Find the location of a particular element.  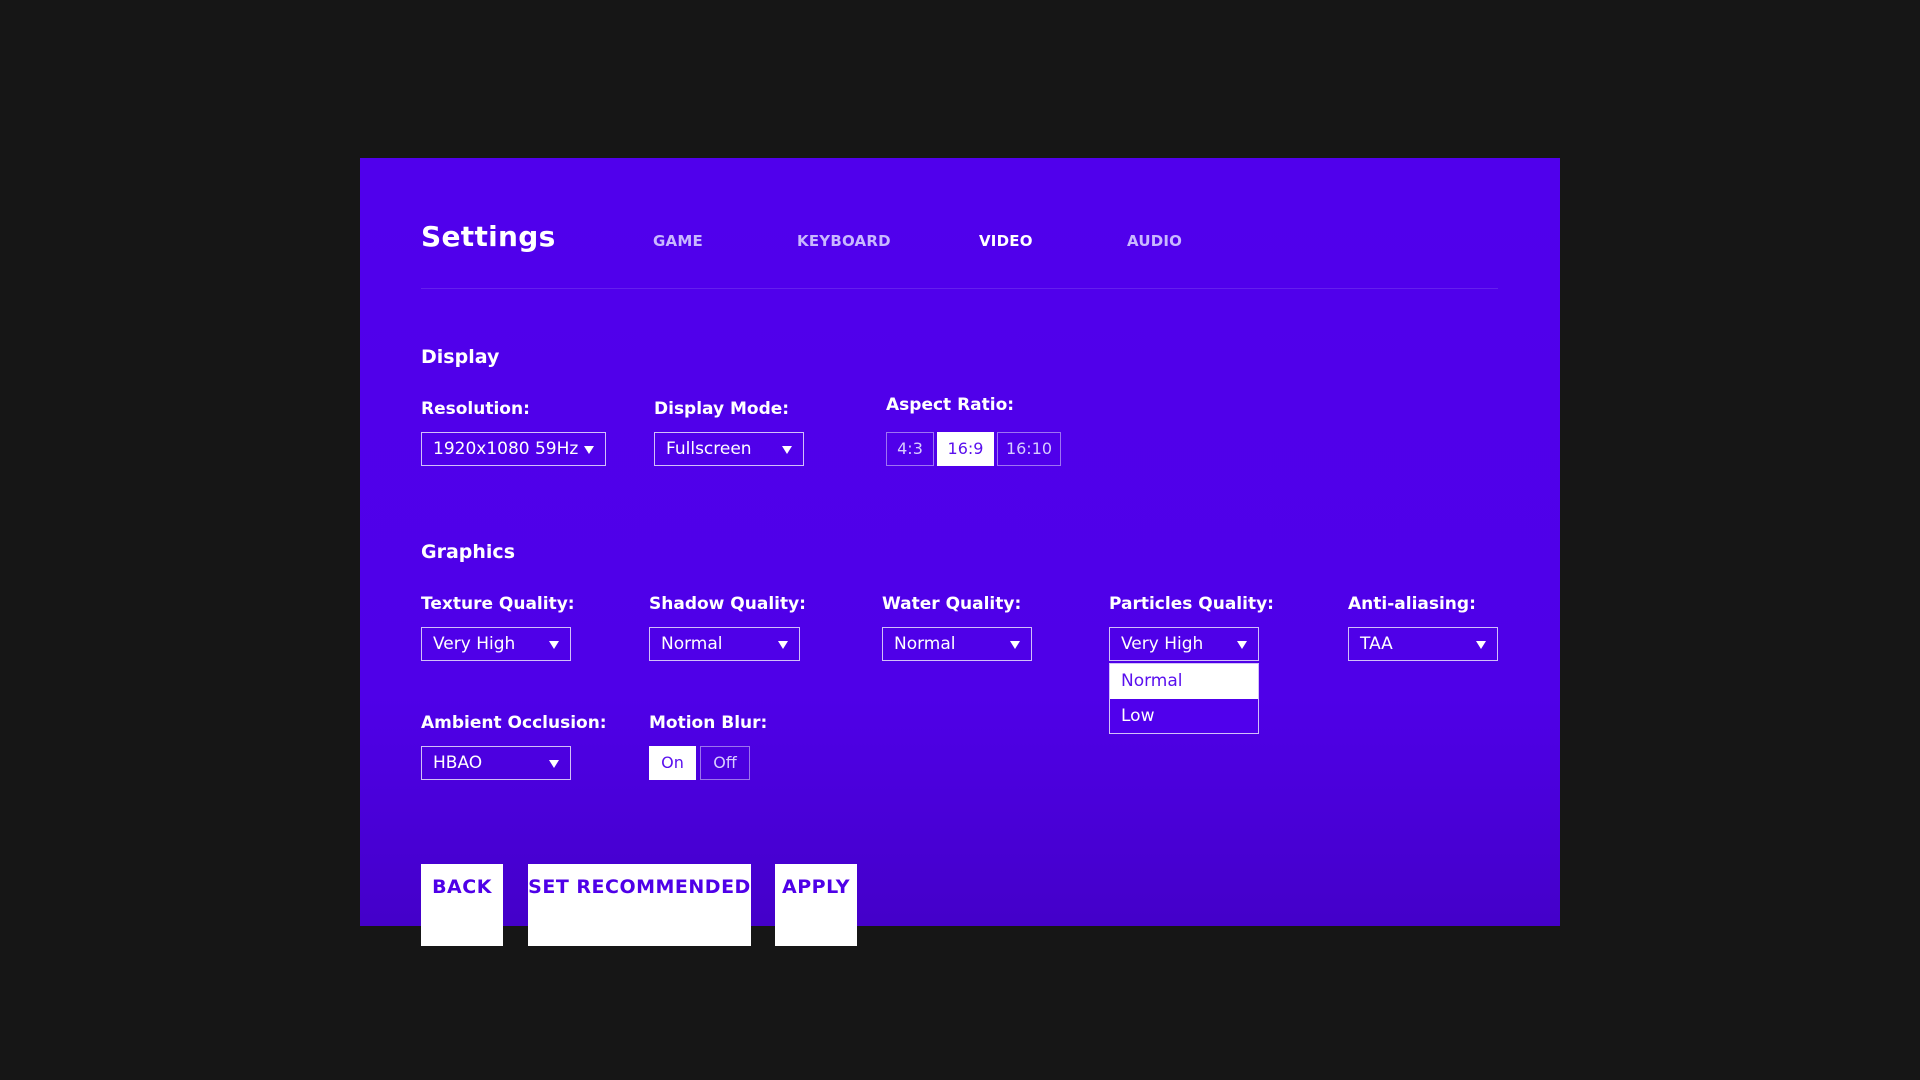

texture-quality-label: Texture Quality: is located at coordinates (498, 604).